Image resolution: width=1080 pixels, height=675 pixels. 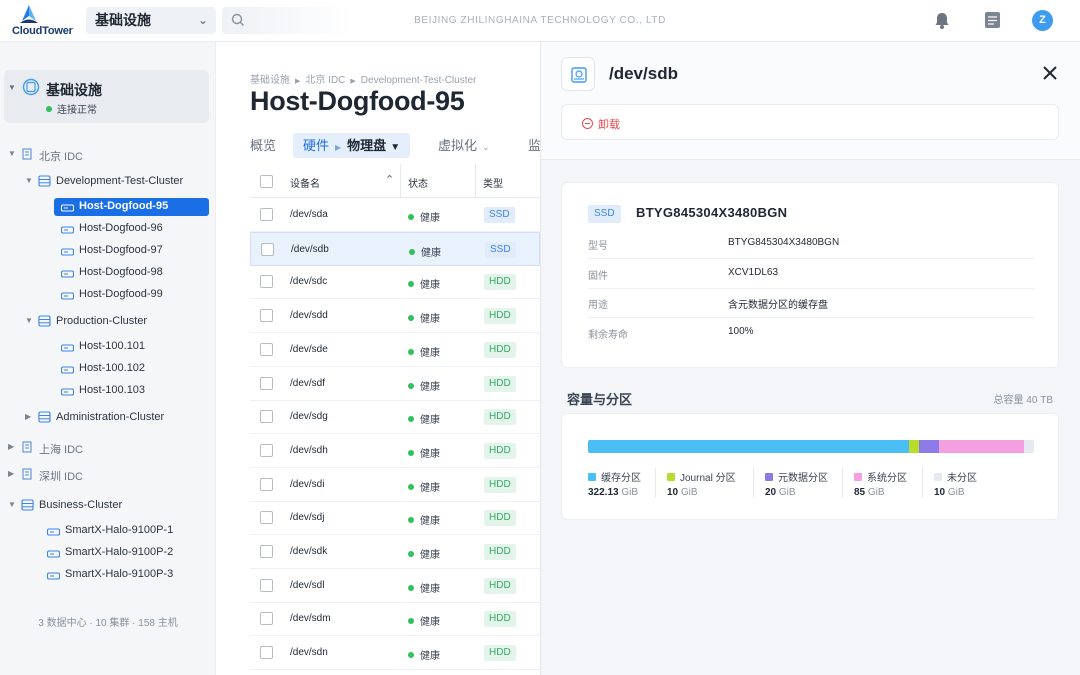 What do you see at coordinates (67, 371) in the screenshot?
I see `host-icon` at bounding box center [67, 371].